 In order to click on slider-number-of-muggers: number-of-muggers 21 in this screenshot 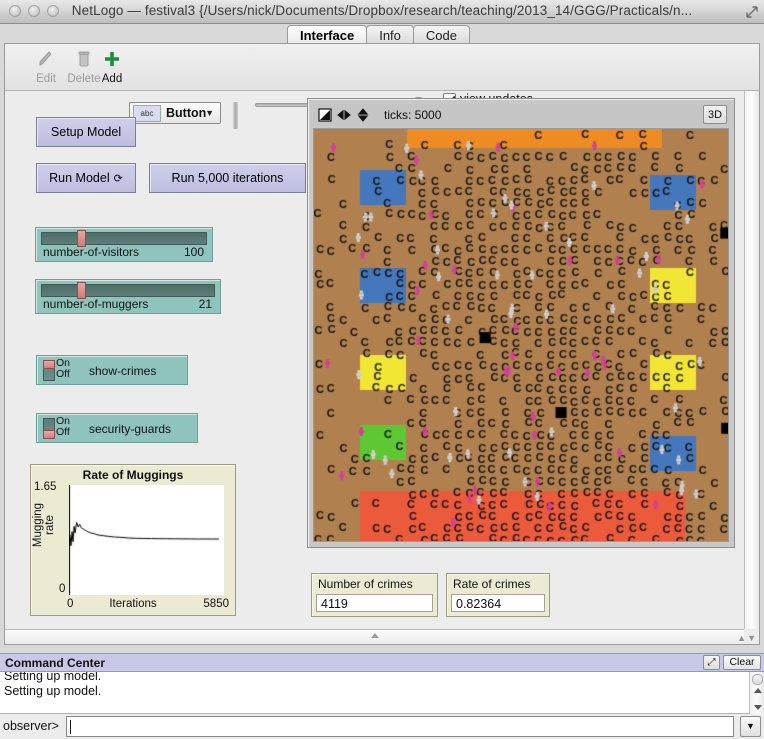, I will do `click(128, 296)`.